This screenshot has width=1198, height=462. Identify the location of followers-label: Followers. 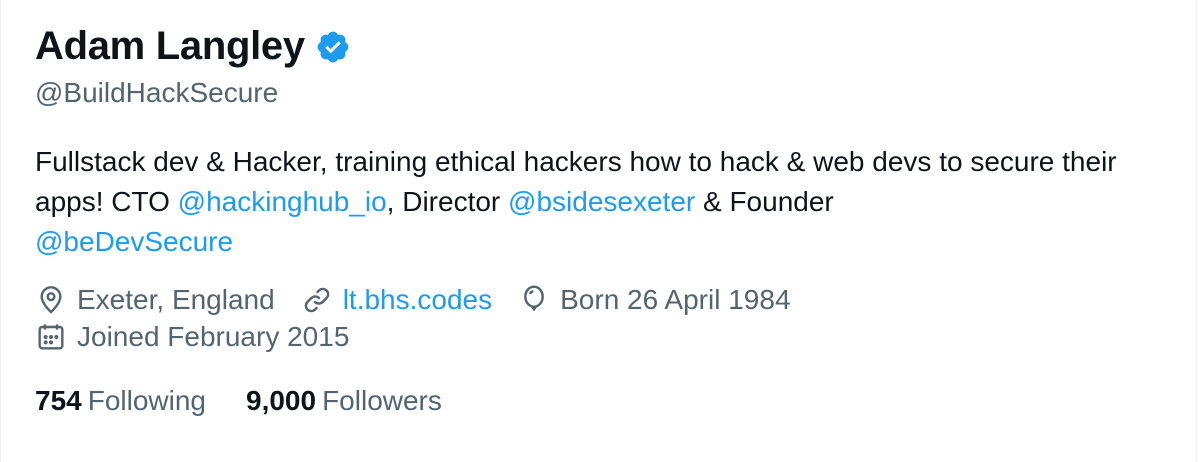
(382, 400).